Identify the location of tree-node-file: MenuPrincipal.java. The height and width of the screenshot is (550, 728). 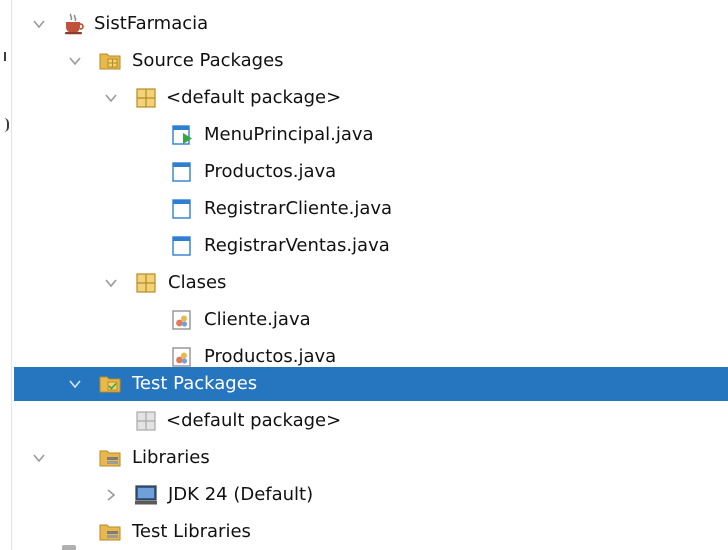
(371, 135).